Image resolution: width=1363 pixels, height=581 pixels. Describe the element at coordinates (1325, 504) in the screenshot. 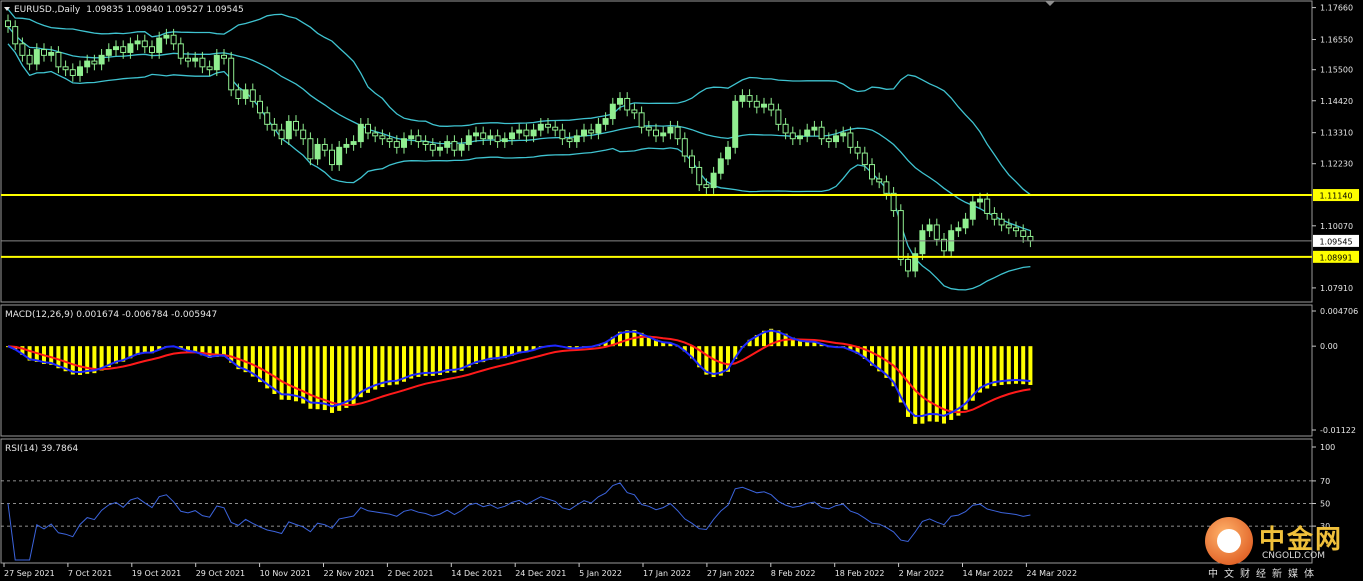

I see `rsi-tick-label: 50` at that location.